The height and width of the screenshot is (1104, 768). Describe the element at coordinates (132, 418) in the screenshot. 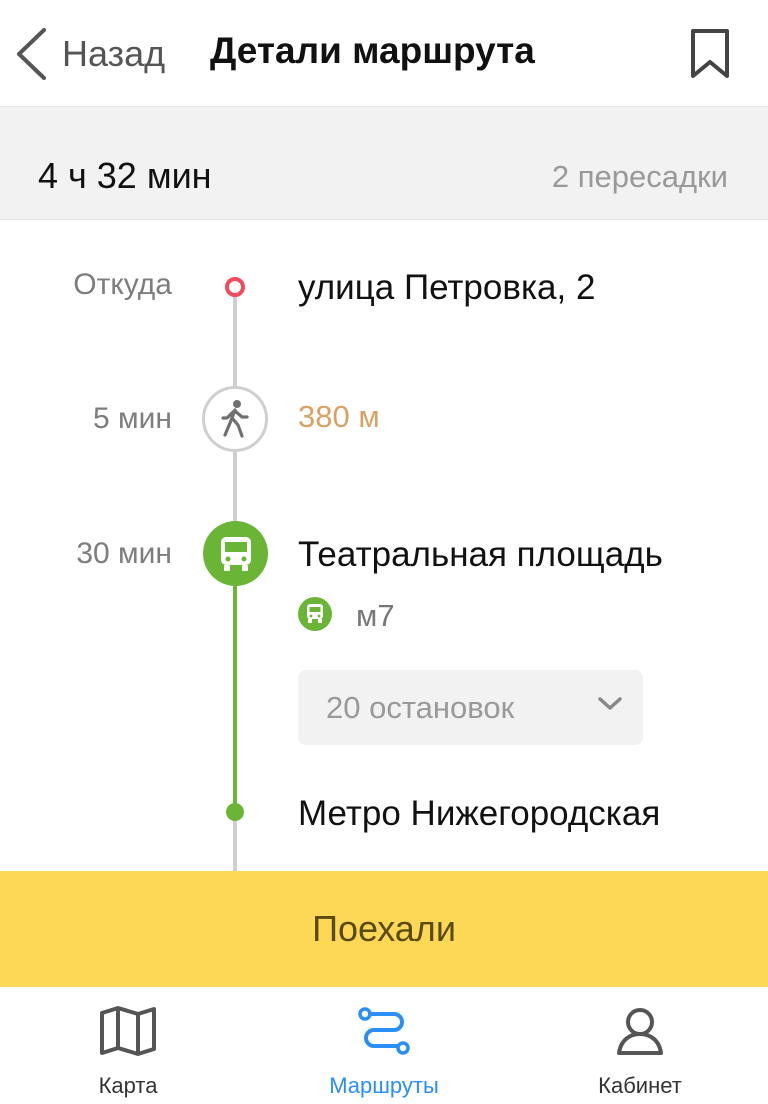

I see `walk-duration: 5 мин` at that location.